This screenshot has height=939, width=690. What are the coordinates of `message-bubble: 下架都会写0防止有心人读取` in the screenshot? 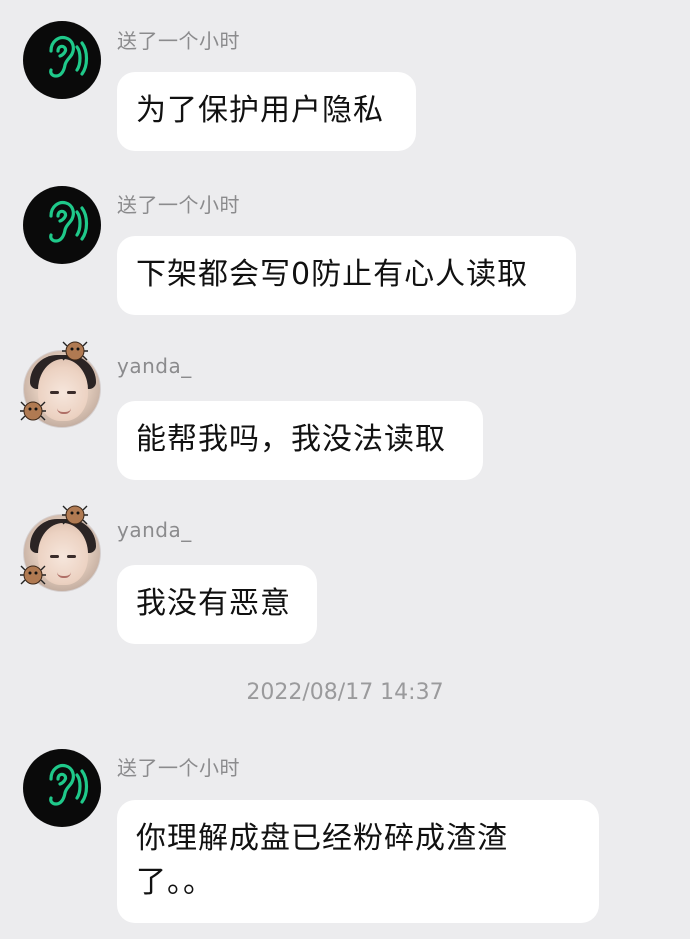 It's located at (346, 275).